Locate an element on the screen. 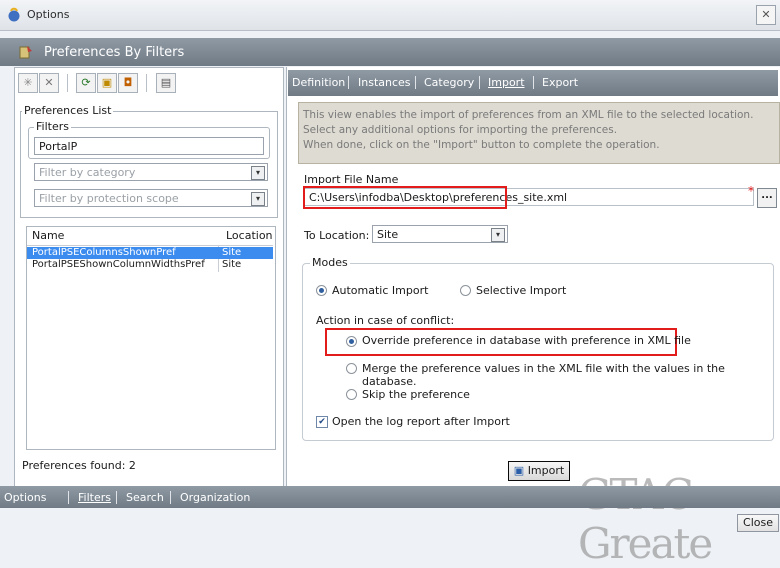 This screenshot has height=568, width=780. conflict-label: Action in case of conflict: is located at coordinates (385, 320).